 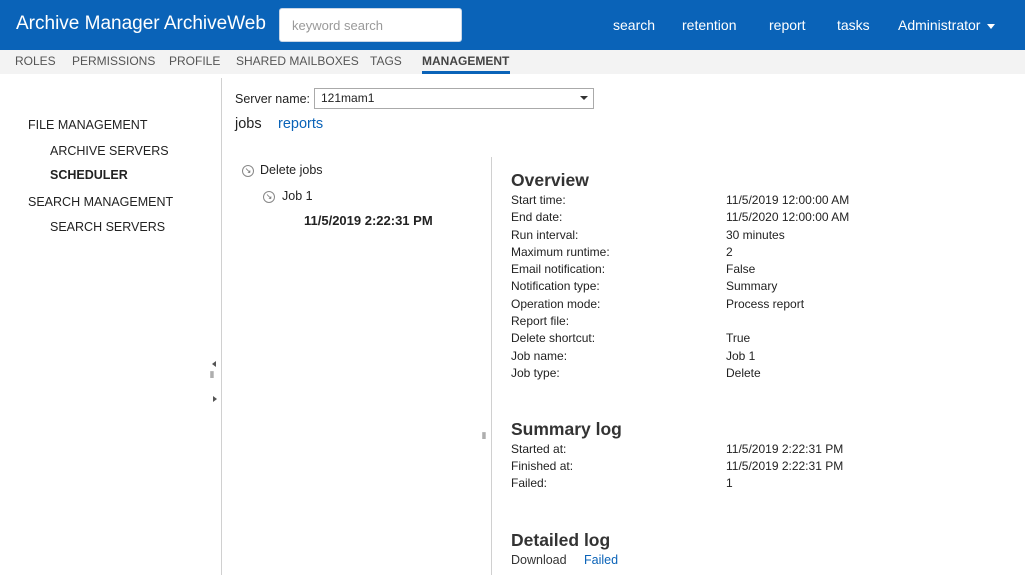 What do you see at coordinates (752, 286) in the screenshot?
I see `overview-value: Summary` at bounding box center [752, 286].